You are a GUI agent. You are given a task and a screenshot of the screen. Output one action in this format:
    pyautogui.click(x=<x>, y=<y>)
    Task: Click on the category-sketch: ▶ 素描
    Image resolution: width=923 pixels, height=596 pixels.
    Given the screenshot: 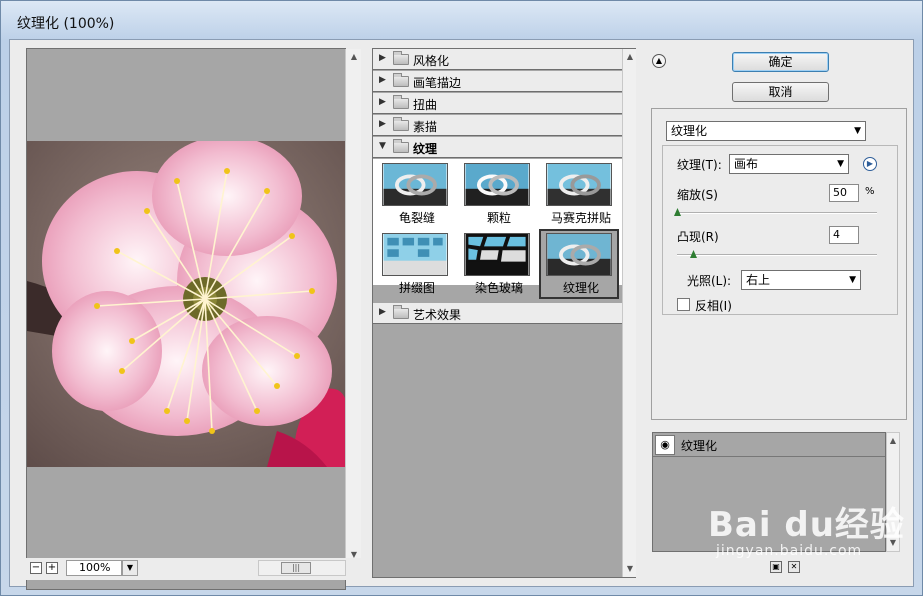 What is the action you would take?
    pyautogui.click(x=497, y=125)
    